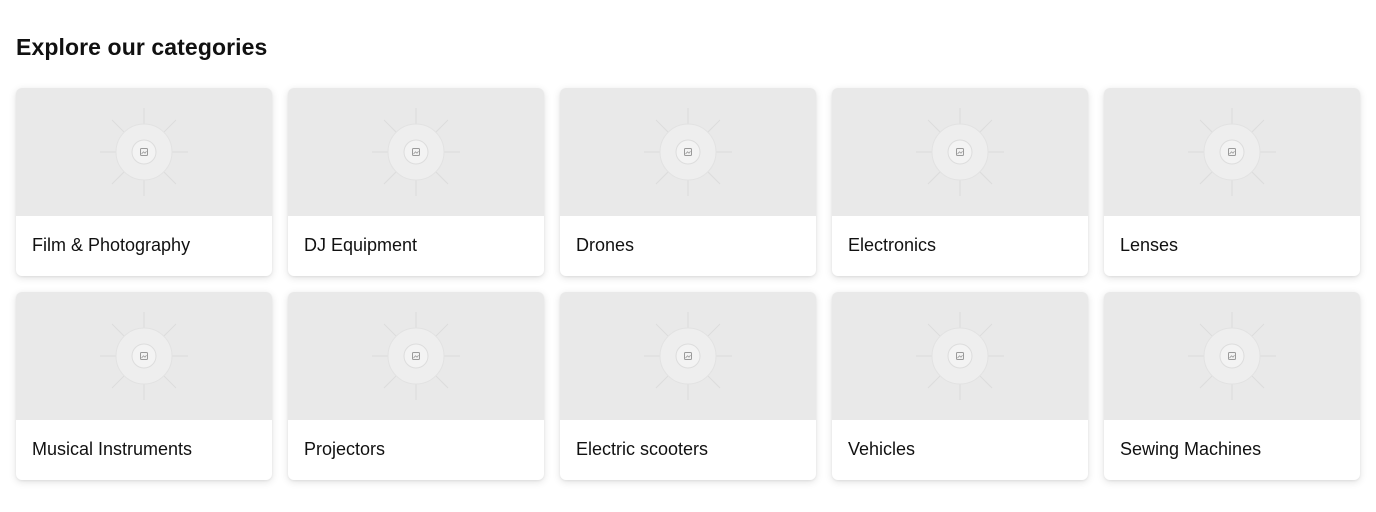  Describe the element at coordinates (1191, 449) in the screenshot. I see `category-label: Sewing Machines` at that location.